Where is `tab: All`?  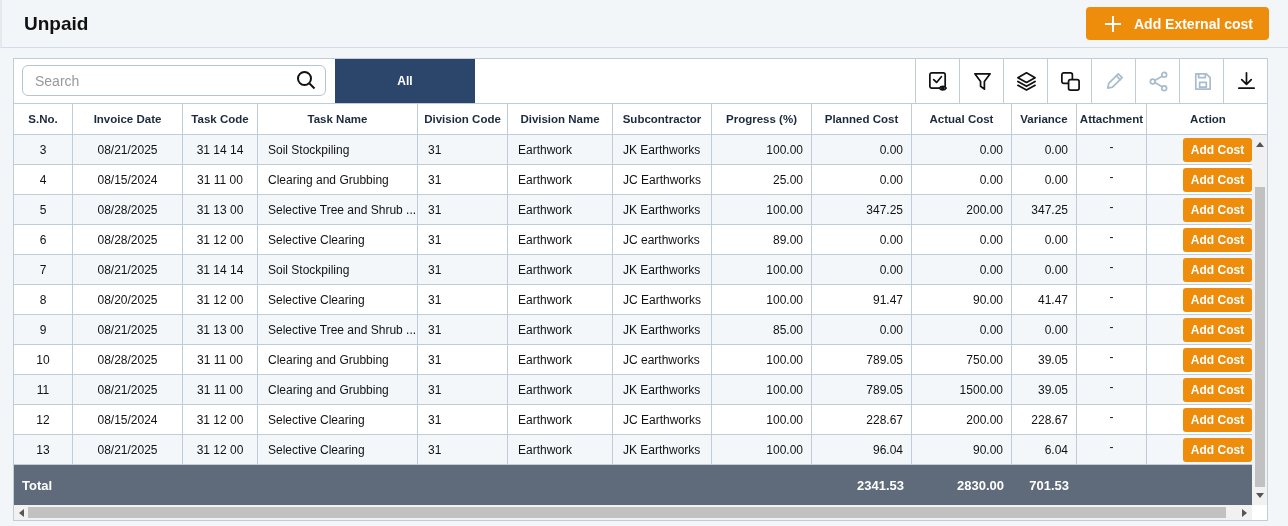 tab: All is located at coordinates (405, 81).